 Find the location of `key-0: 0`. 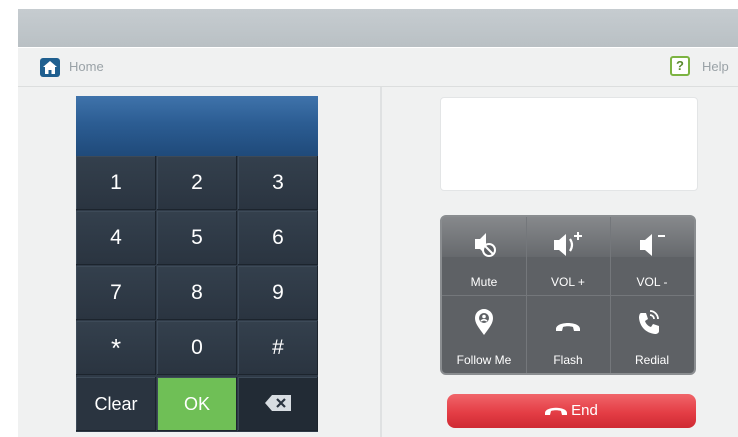

key-0: 0 is located at coordinates (197, 348).